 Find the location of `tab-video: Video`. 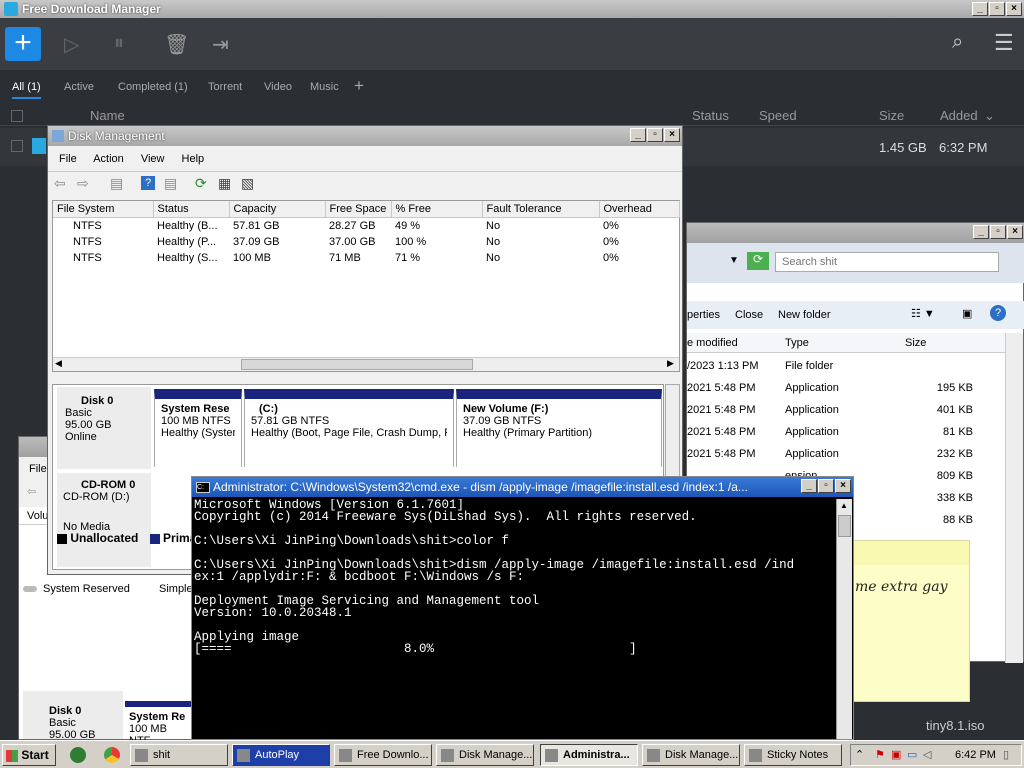

tab-video: Video is located at coordinates (278, 87).